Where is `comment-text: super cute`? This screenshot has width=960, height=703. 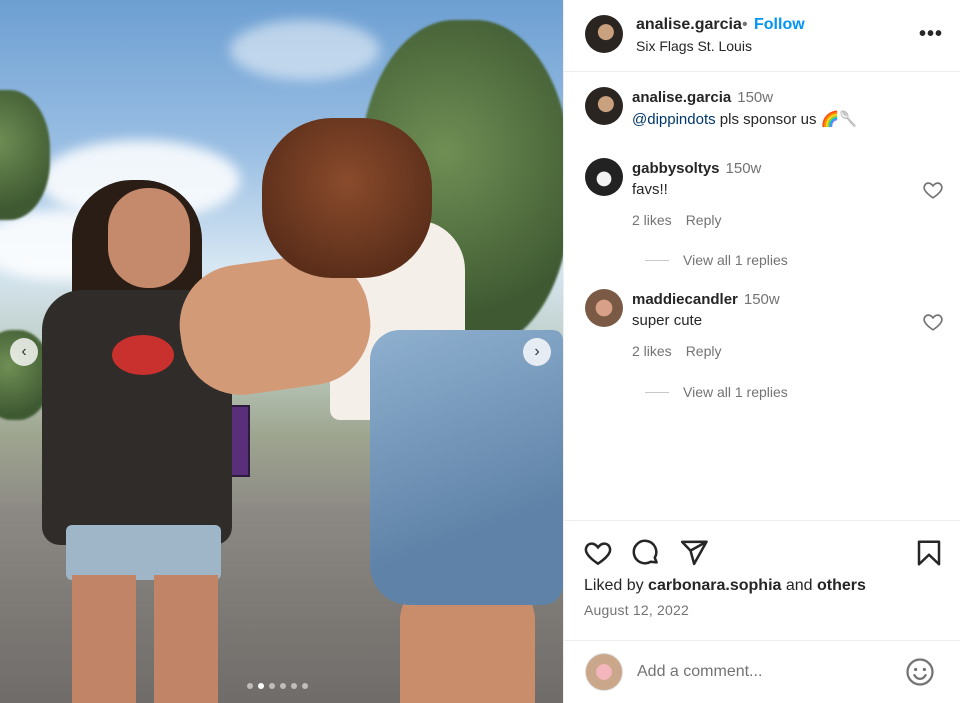
comment-text: super cute is located at coordinates (667, 320).